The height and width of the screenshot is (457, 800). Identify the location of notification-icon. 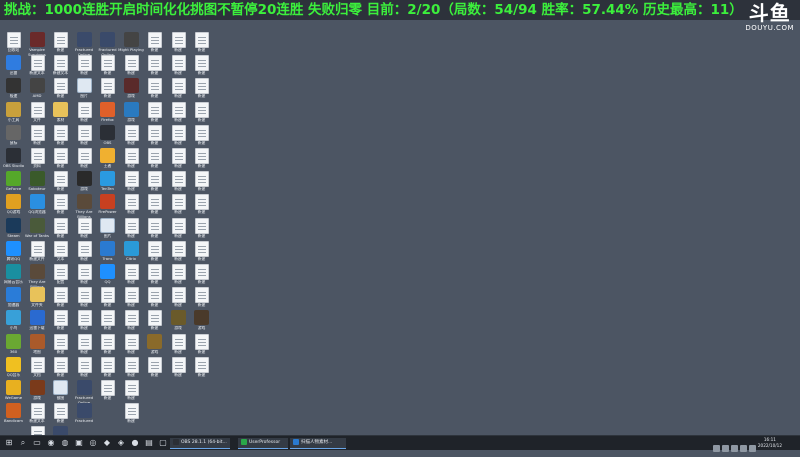
(752, 448).